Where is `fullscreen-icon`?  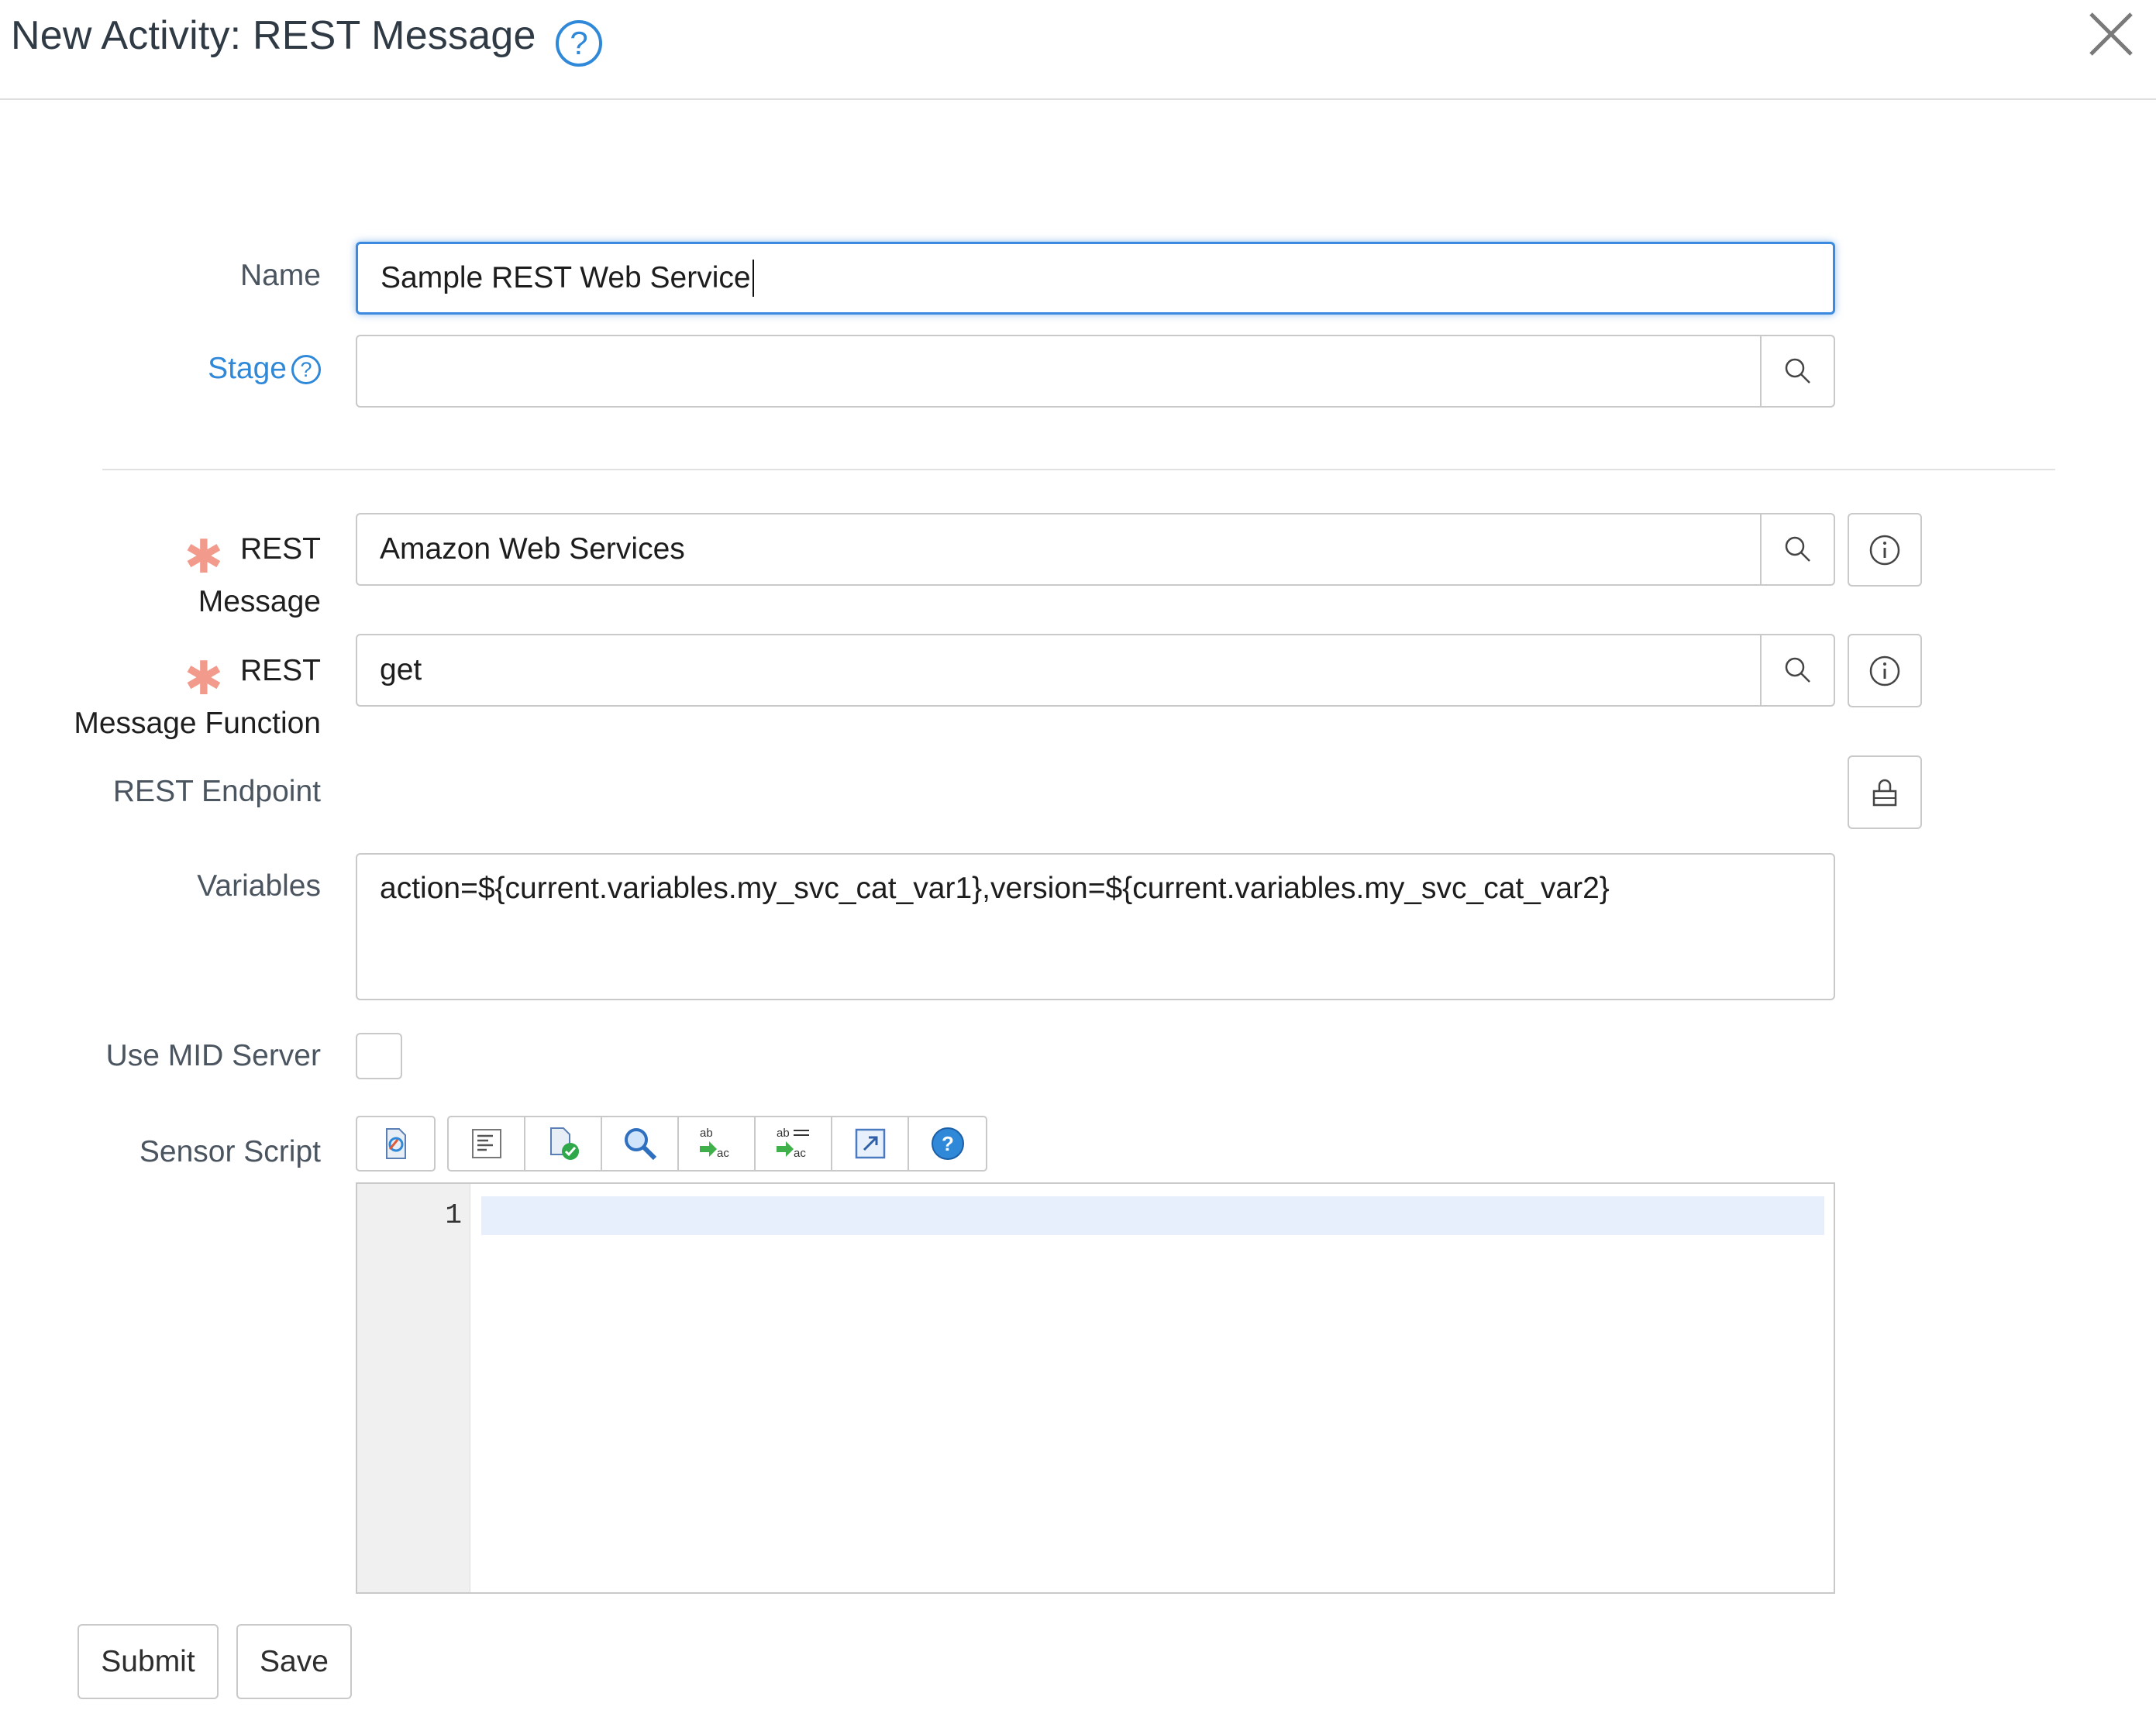
fullscreen-icon is located at coordinates (870, 1143).